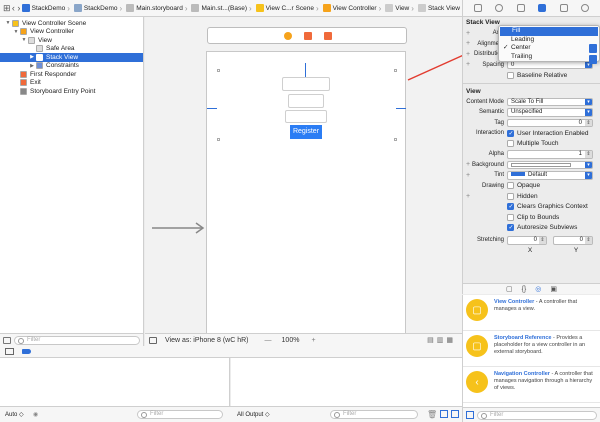  I want to click on clears-context-checkbox, so click(510, 207).